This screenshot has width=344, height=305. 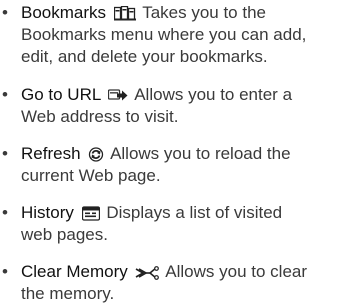 What do you see at coordinates (61, 94) in the screenshot?
I see `feature-name: Go to URL` at bounding box center [61, 94].